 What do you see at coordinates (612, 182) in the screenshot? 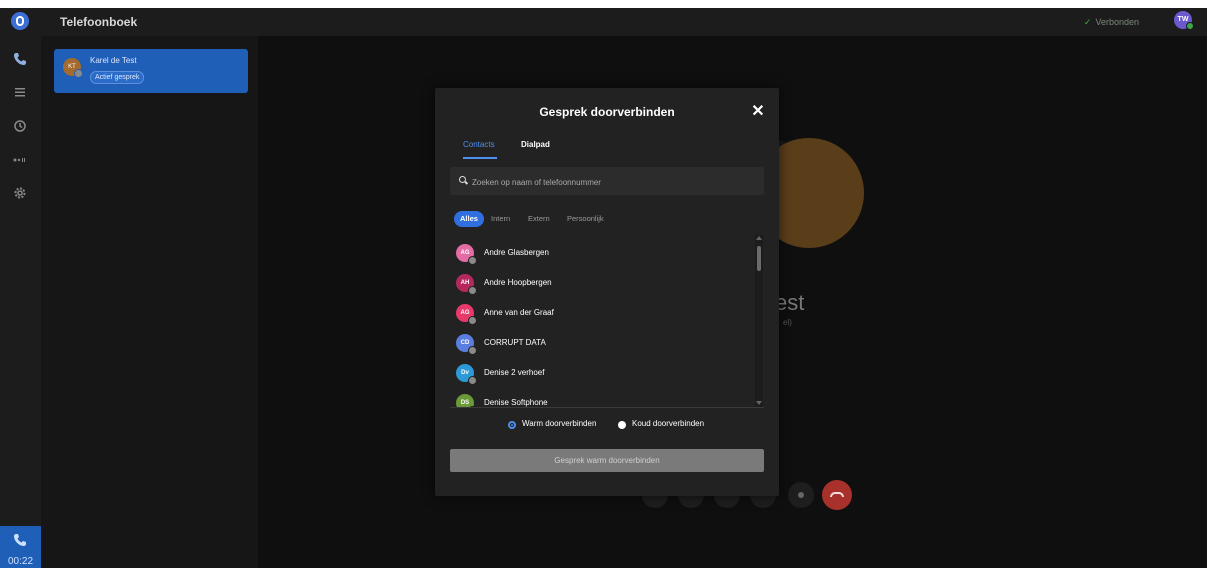
I see `search-input` at bounding box center [612, 182].